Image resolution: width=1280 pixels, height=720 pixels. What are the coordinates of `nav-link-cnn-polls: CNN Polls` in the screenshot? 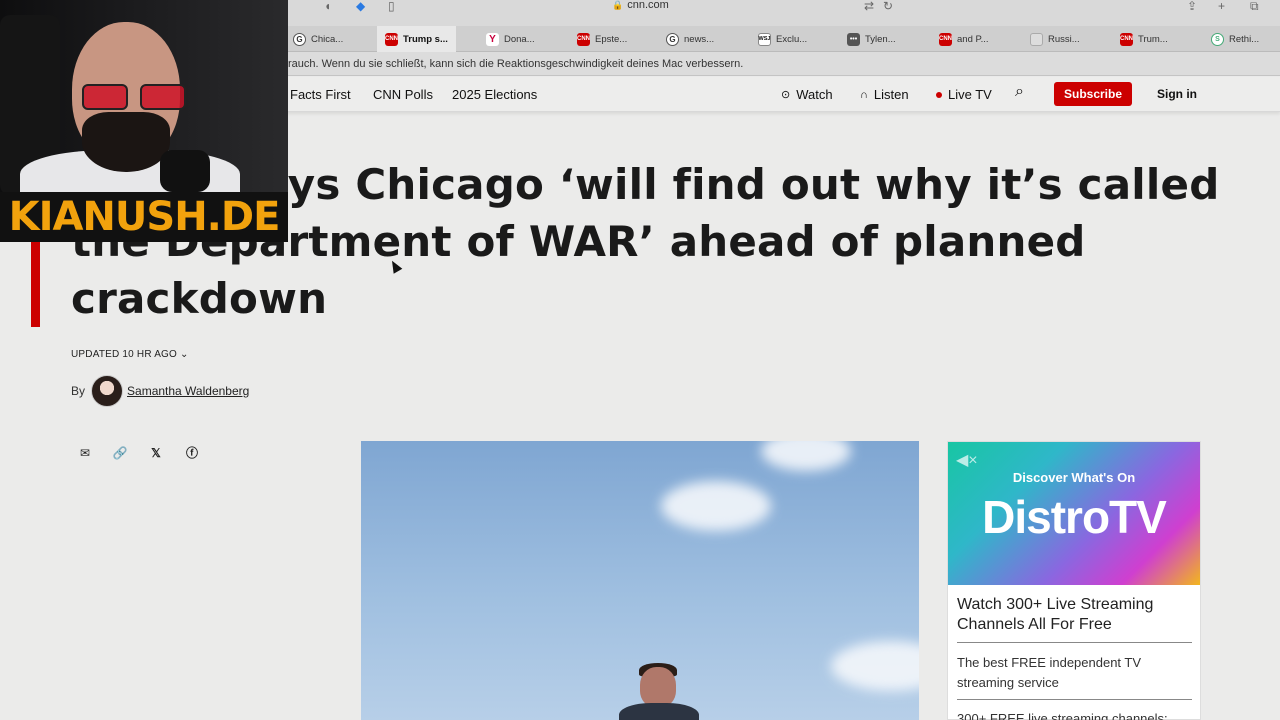 It's located at (403, 94).